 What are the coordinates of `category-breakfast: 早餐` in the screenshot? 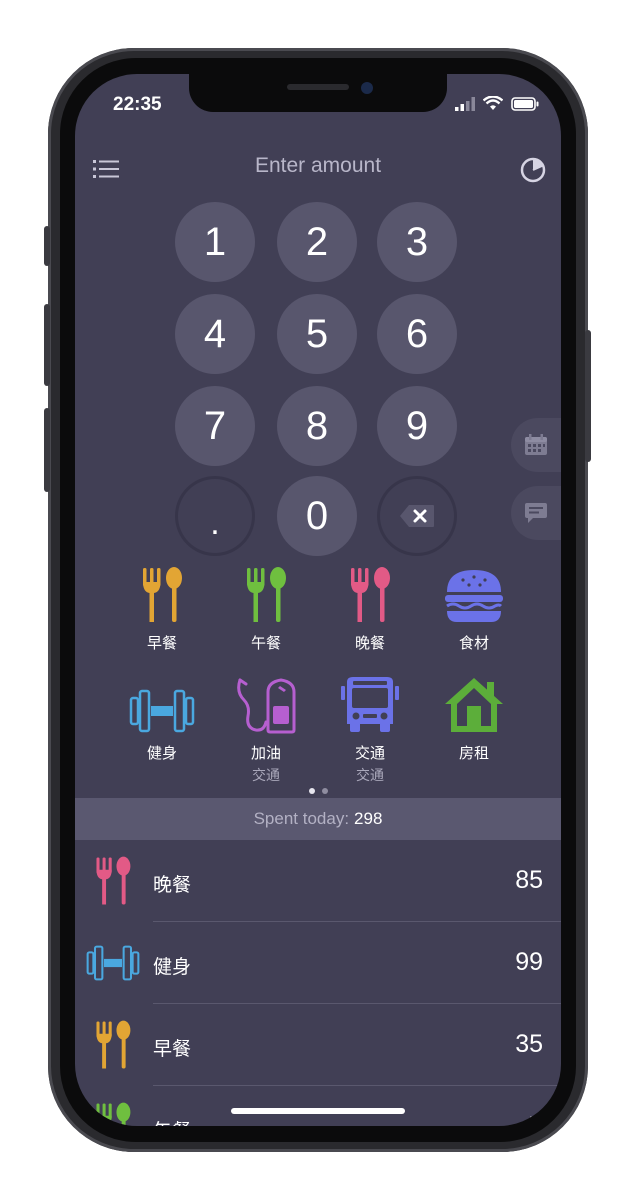 It's located at (162, 607).